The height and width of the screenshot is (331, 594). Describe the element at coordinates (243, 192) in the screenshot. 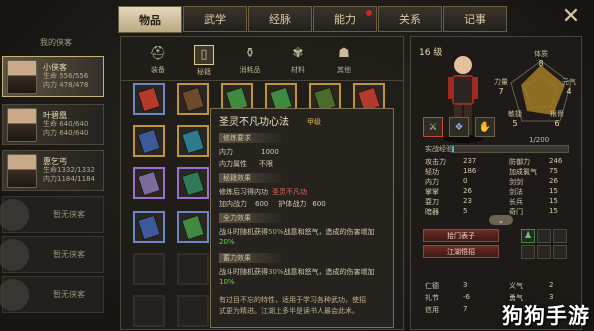

I see `effect-label: 修炼后习得内功` at that location.